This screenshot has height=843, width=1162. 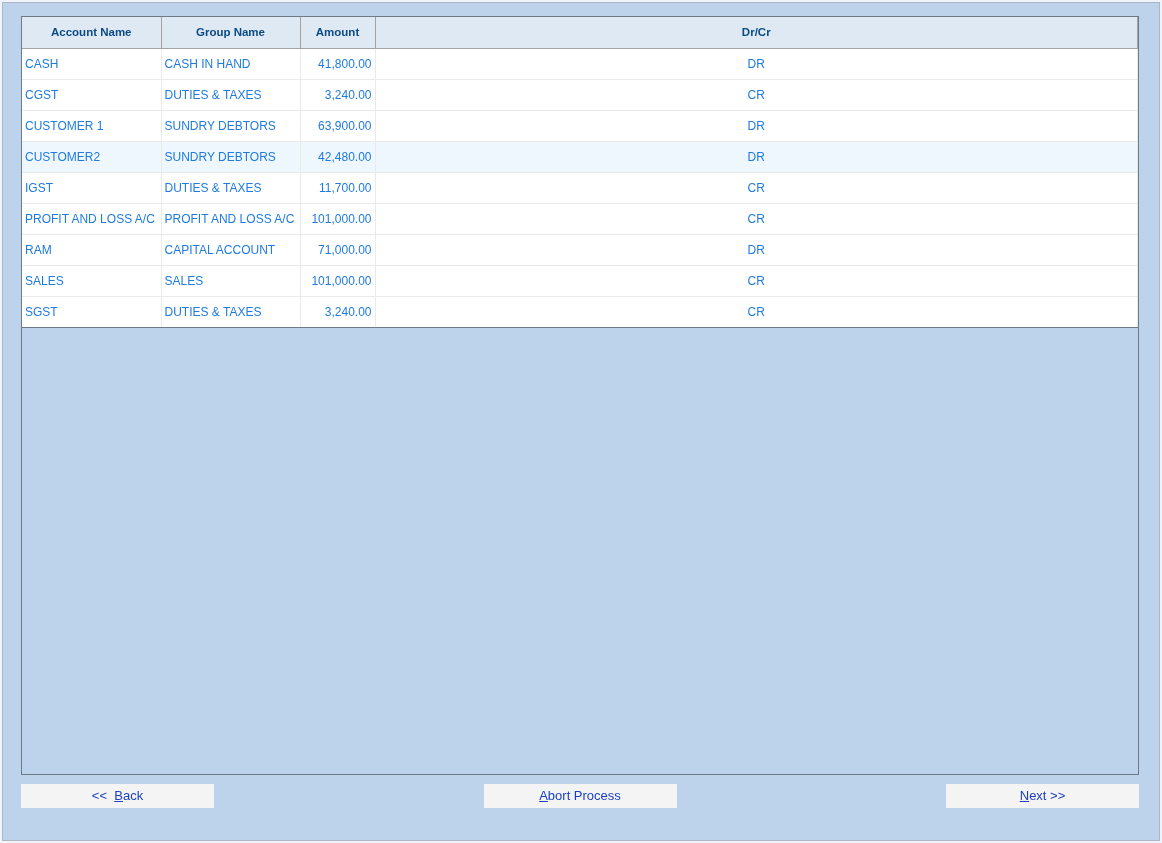 What do you see at coordinates (337, 187) in the screenshot?
I see `table-cell: 11,700.00` at bounding box center [337, 187].